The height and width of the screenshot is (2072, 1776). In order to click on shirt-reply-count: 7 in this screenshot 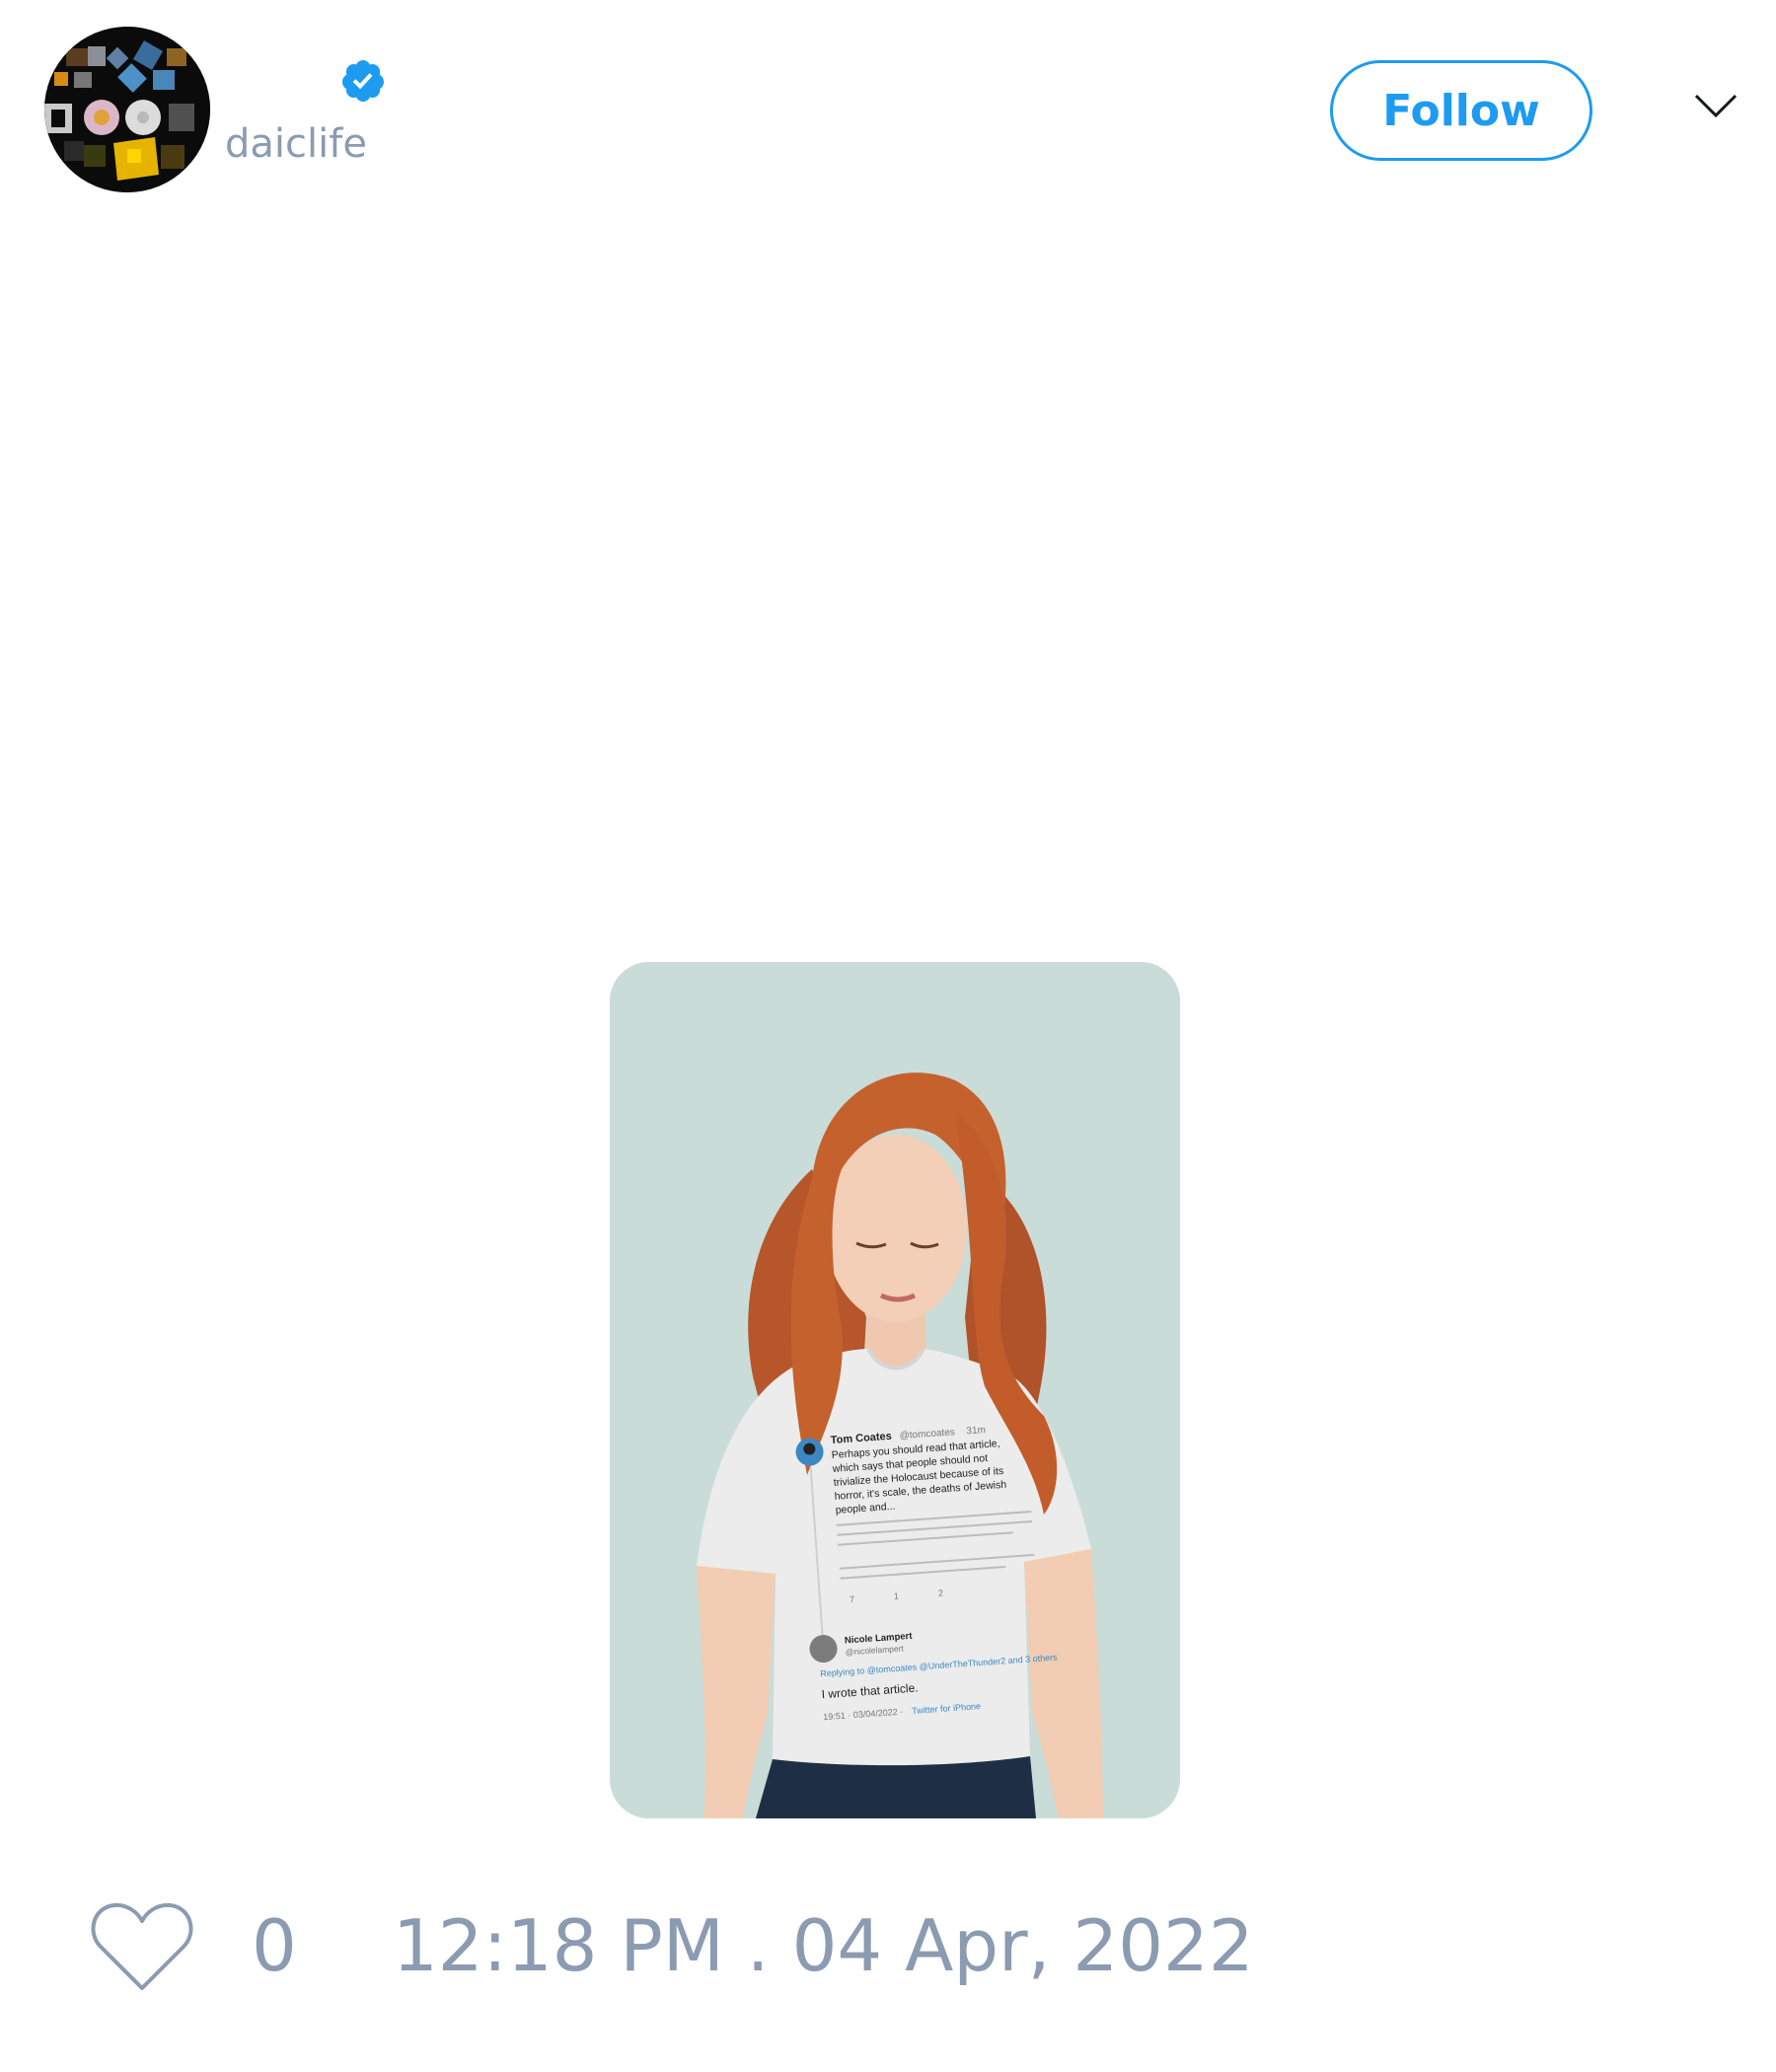, I will do `click(853, 1599)`.